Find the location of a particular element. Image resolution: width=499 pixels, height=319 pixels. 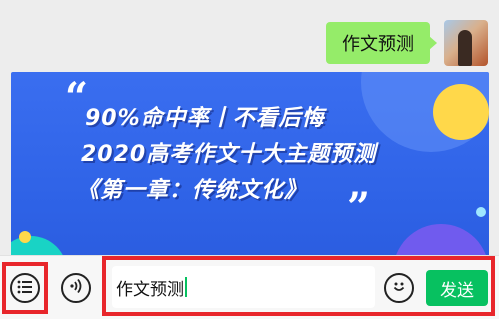

send-button: 发送 is located at coordinates (457, 288).